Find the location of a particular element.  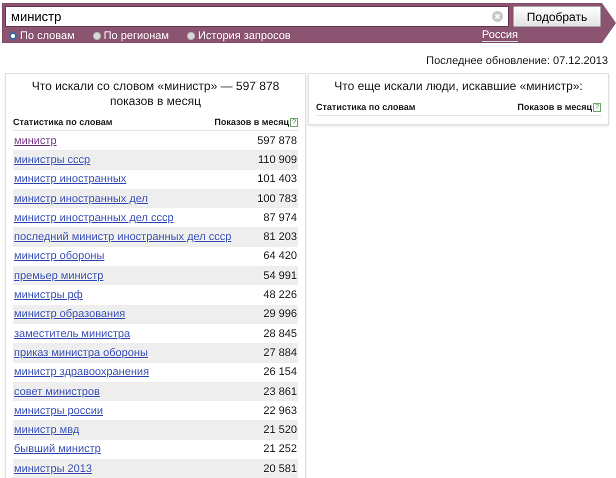

phrase-link: министр иностранных is located at coordinates (70, 179).